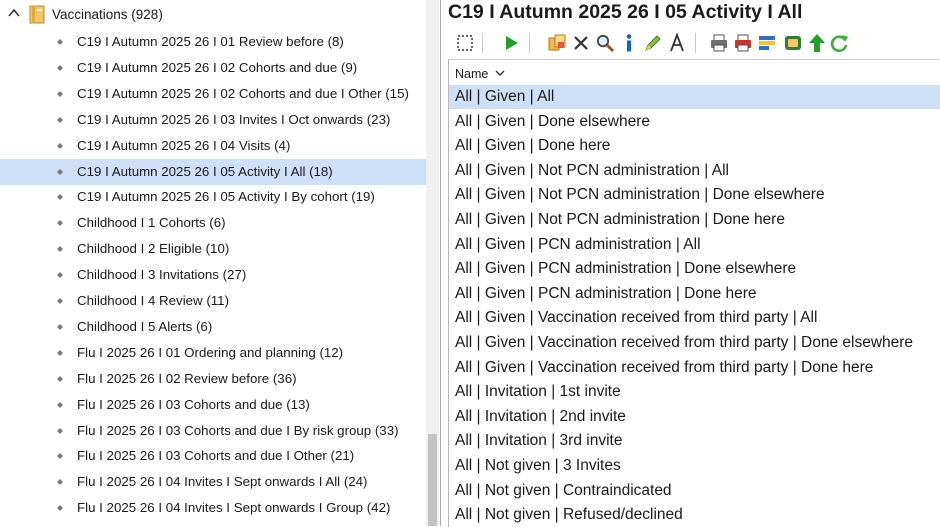 This screenshot has height=527, width=940. What do you see at coordinates (153, 300) in the screenshot?
I see `tree-item-label: Childhood I 4 Review (11)` at bounding box center [153, 300].